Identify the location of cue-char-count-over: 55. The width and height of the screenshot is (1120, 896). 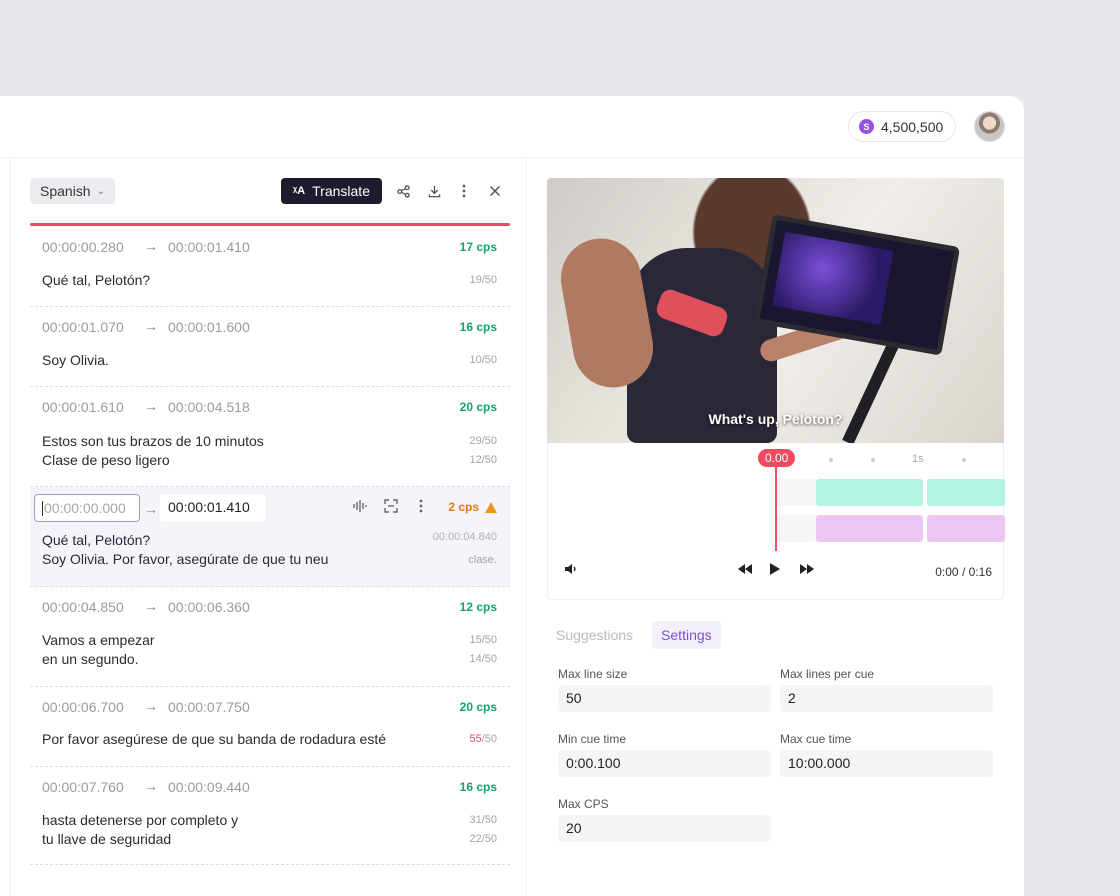
(475, 739).